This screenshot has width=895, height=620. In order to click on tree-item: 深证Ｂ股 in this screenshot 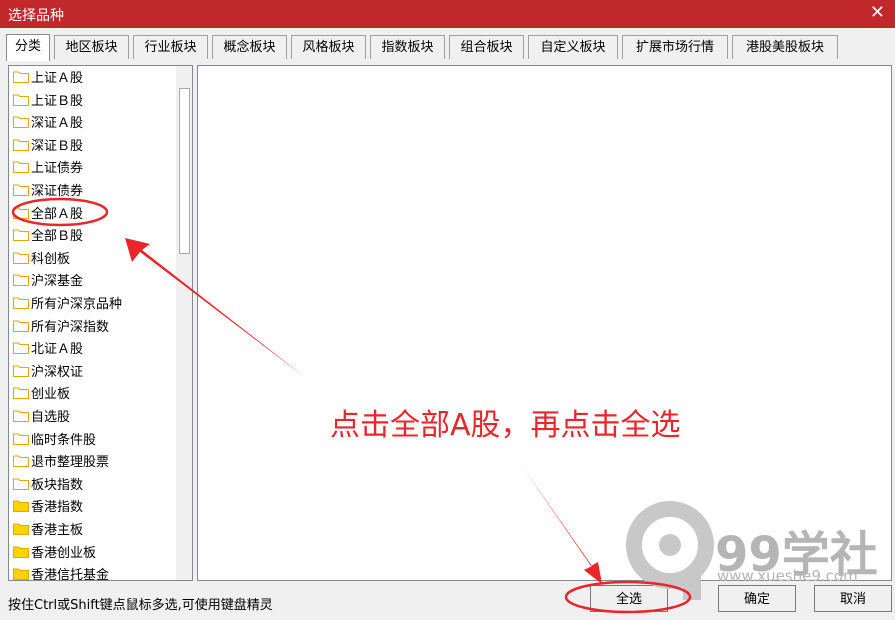, I will do `click(48, 147)`.